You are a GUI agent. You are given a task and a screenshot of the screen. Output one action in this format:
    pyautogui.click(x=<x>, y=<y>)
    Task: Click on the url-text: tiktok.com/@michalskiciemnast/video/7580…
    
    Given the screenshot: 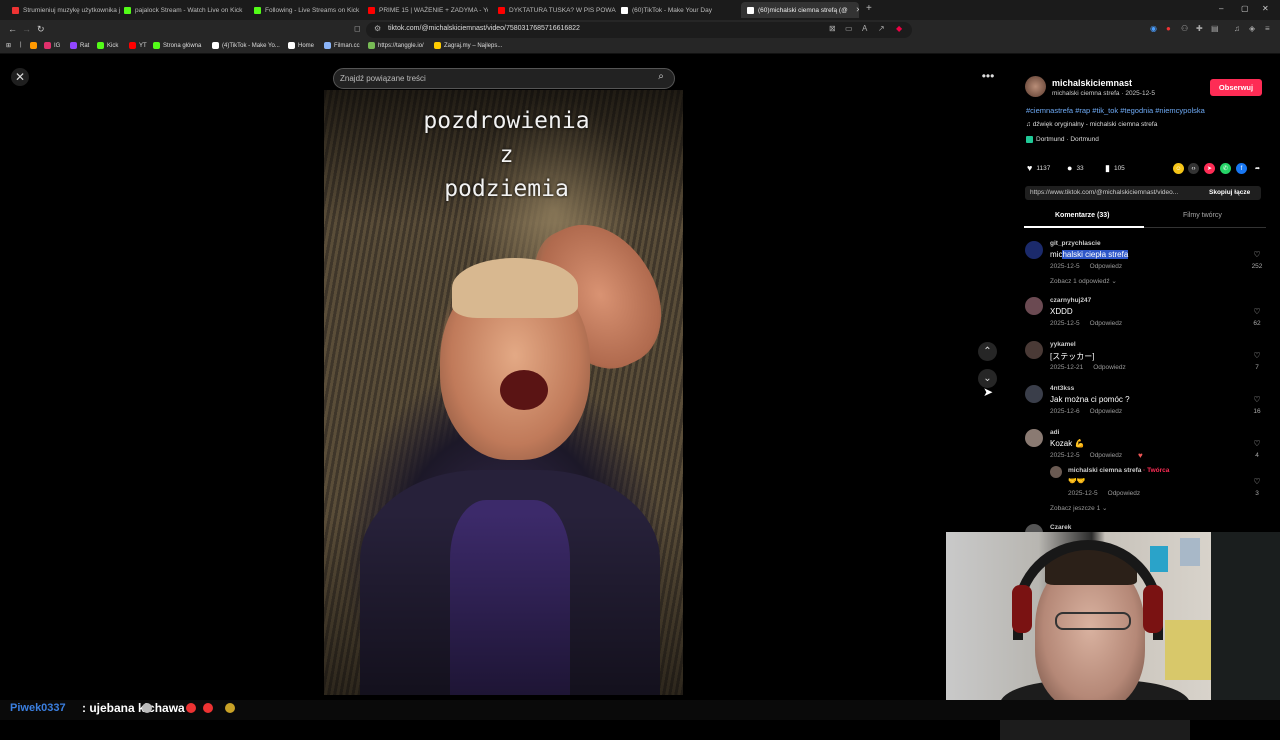 What is the action you would take?
    pyautogui.click(x=484, y=28)
    